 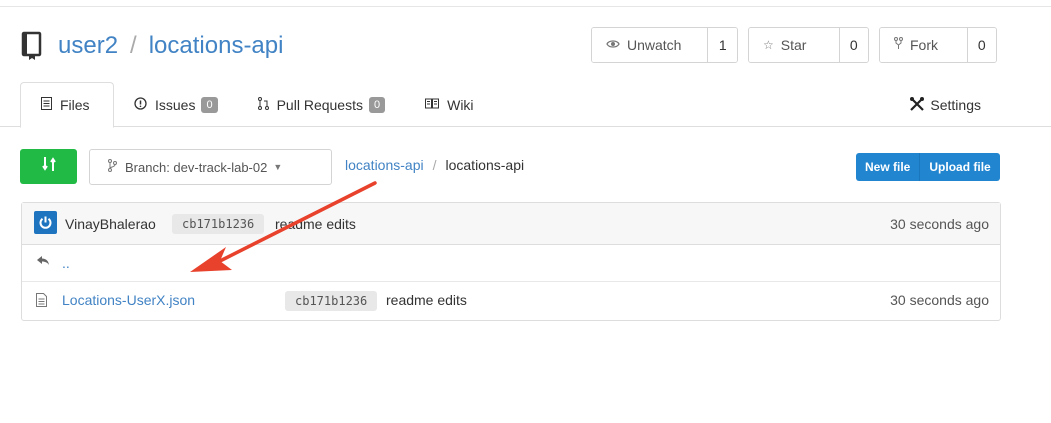 I want to click on new-file-button: New file, so click(x=887, y=167).